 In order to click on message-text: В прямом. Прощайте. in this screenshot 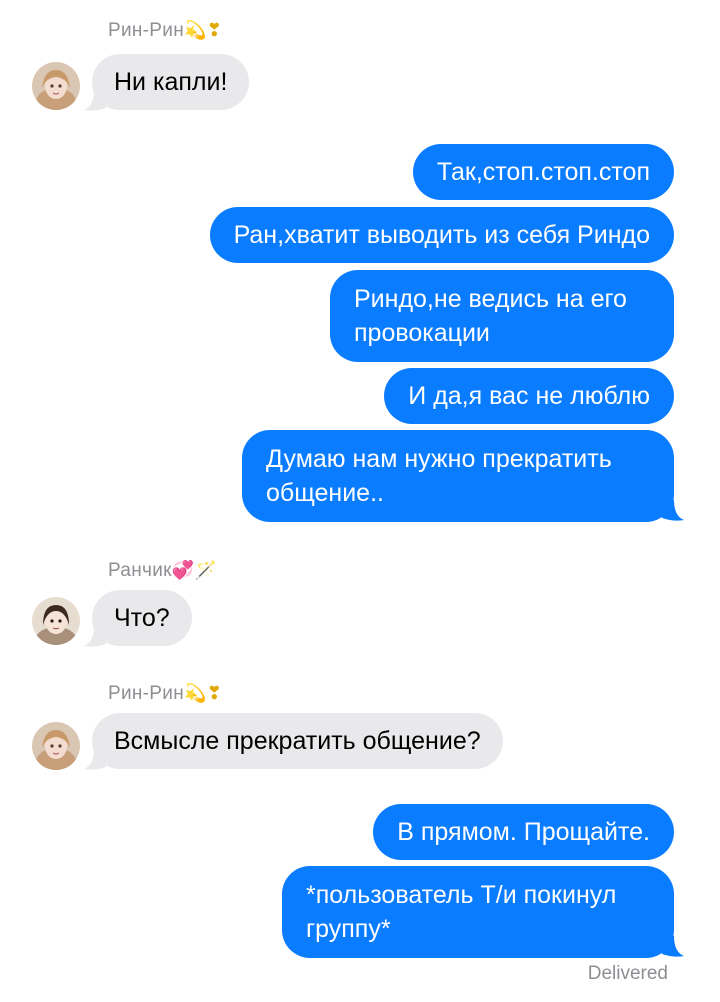, I will do `click(523, 832)`.